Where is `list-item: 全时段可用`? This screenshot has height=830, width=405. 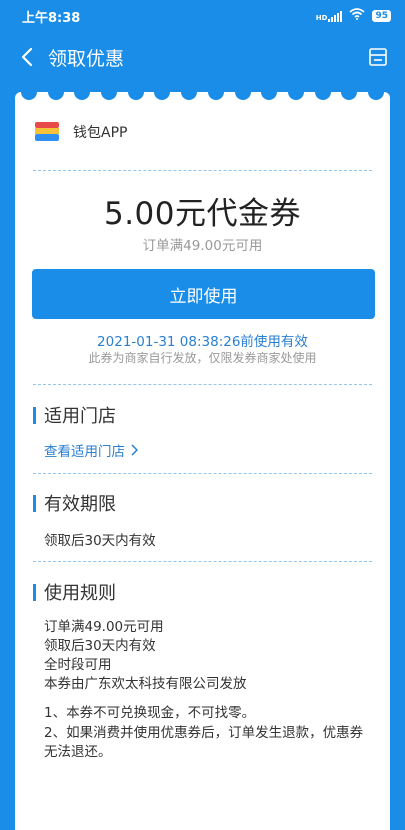
list-item: 全时段可用 is located at coordinates (78, 665).